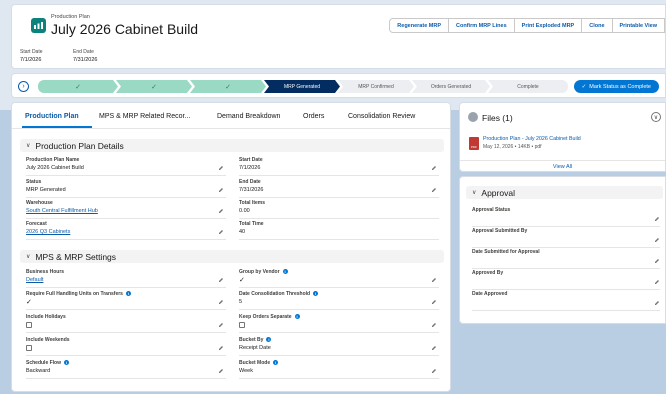 Image resolution: width=666 pixels, height=394 pixels. What do you see at coordinates (83, 52) in the screenshot?
I see `highlight-label: End Date` at bounding box center [83, 52].